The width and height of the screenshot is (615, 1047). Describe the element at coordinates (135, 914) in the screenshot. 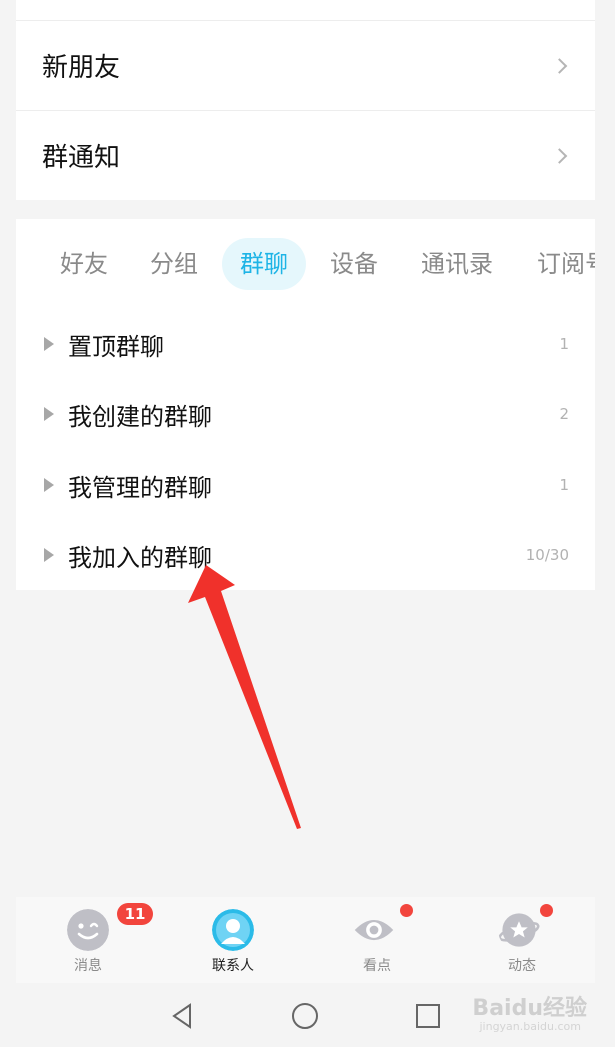

I see `unread-badge: 11` at that location.